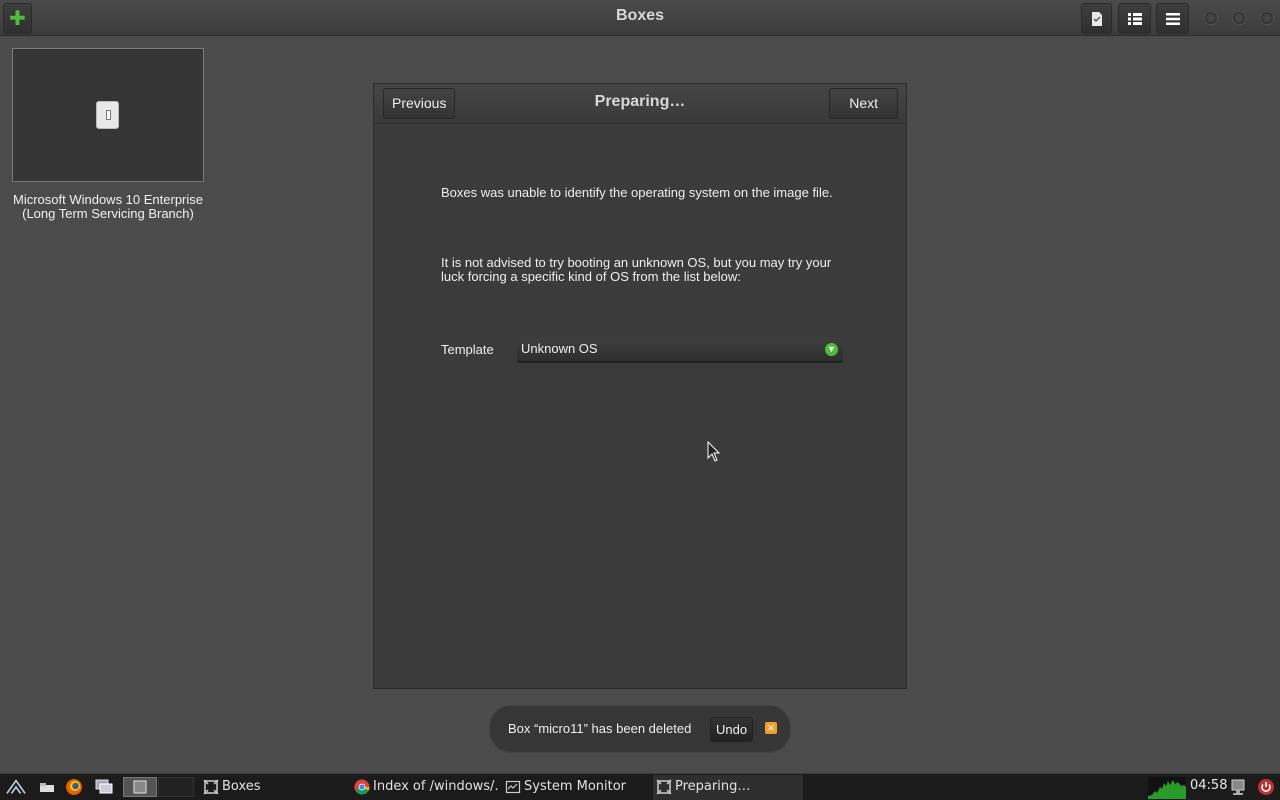 The height and width of the screenshot is (800, 1280). Describe the element at coordinates (107, 115) in the screenshot. I see `power-switch-icon` at that location.